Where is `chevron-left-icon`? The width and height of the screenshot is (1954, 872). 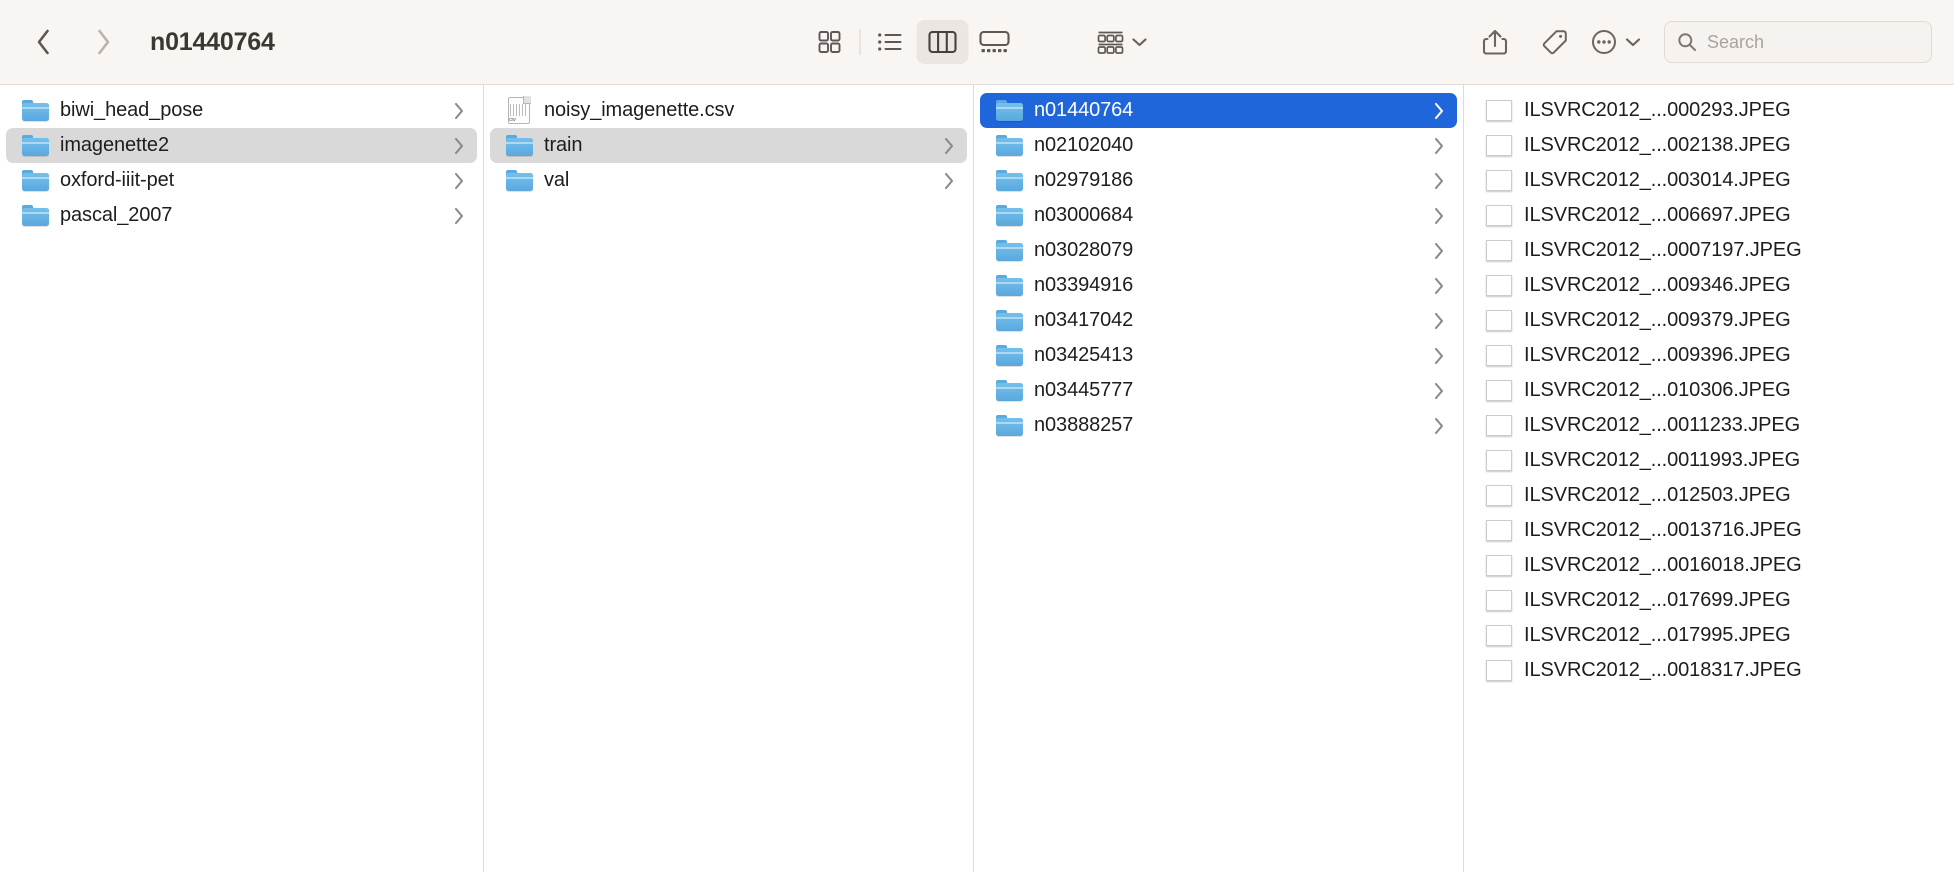
chevron-left-icon is located at coordinates (43, 42).